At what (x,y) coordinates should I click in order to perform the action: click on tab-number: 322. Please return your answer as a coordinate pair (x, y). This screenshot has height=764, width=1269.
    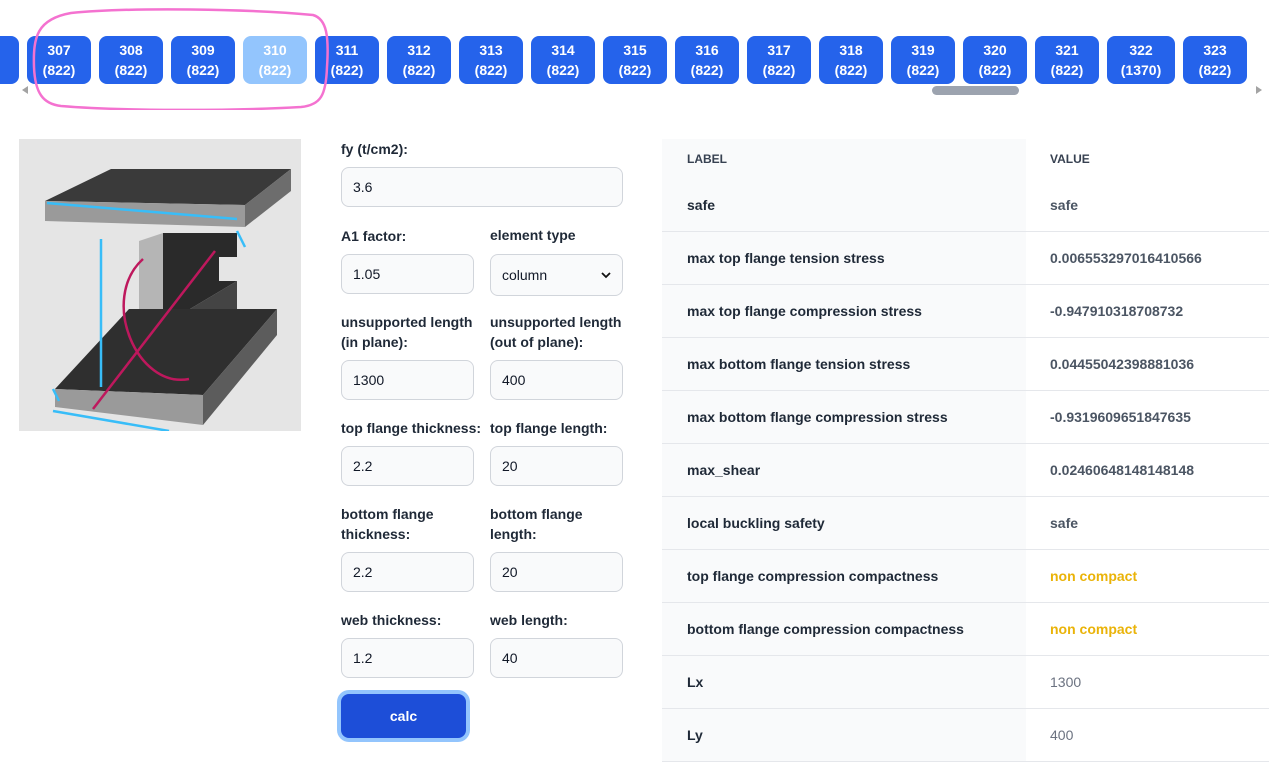
    Looking at the image, I should click on (1141, 50).